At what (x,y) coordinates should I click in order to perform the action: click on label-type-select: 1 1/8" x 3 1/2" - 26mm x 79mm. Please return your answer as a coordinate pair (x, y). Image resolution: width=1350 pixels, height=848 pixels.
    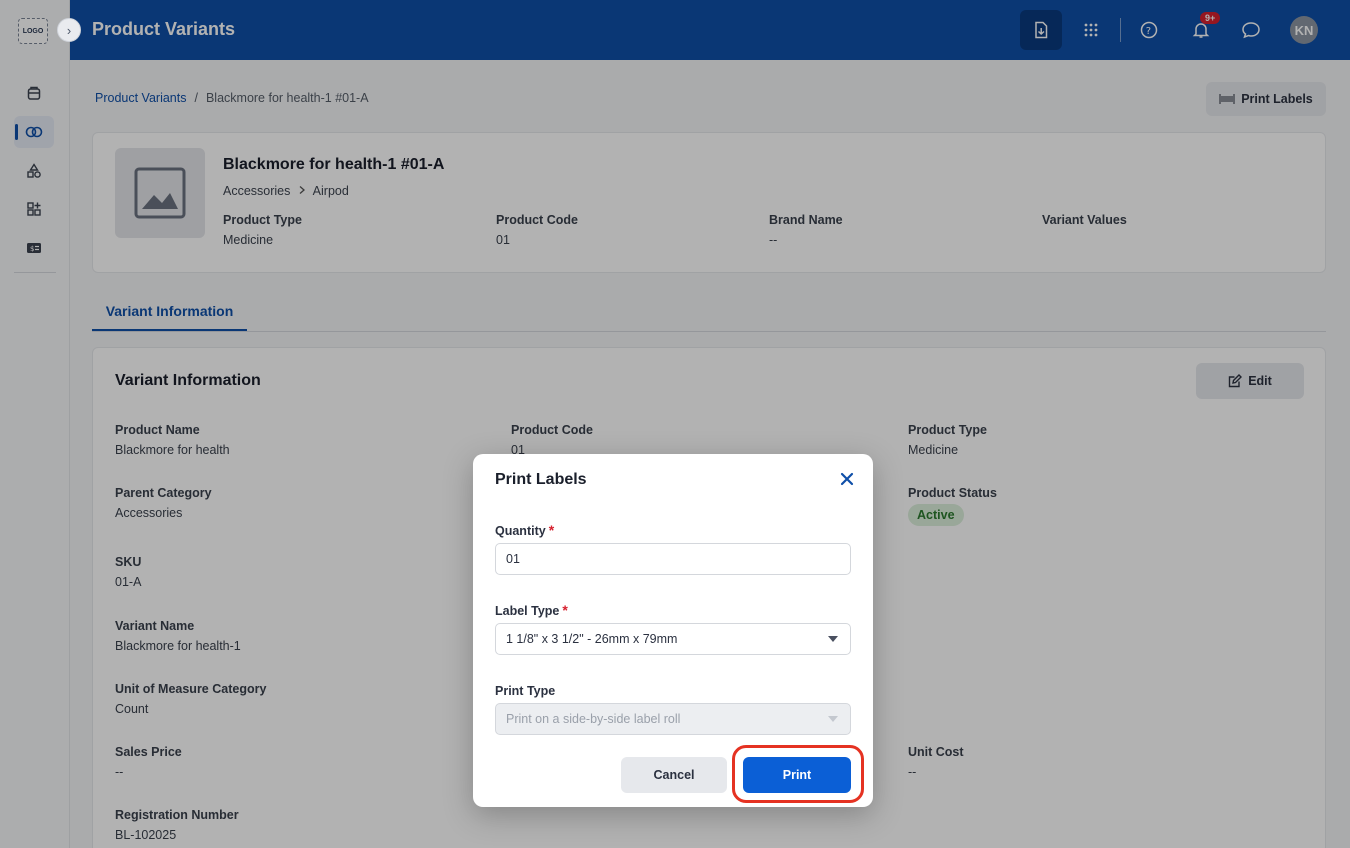
    Looking at the image, I should click on (673, 639).